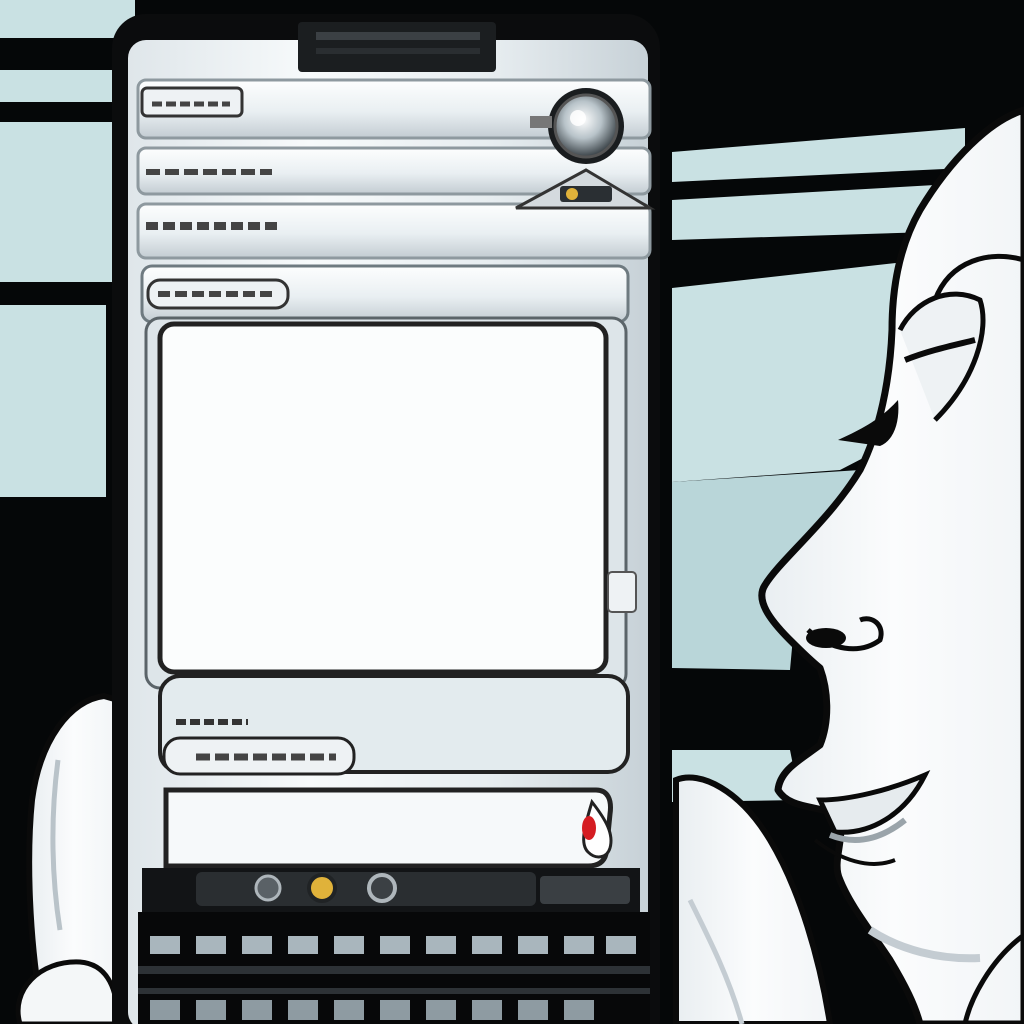  Describe the element at coordinates (394, 725) in the screenshot. I see `lower-panel` at that location.